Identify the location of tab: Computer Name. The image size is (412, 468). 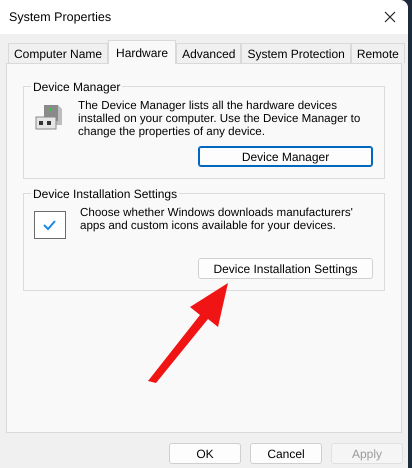
(58, 53).